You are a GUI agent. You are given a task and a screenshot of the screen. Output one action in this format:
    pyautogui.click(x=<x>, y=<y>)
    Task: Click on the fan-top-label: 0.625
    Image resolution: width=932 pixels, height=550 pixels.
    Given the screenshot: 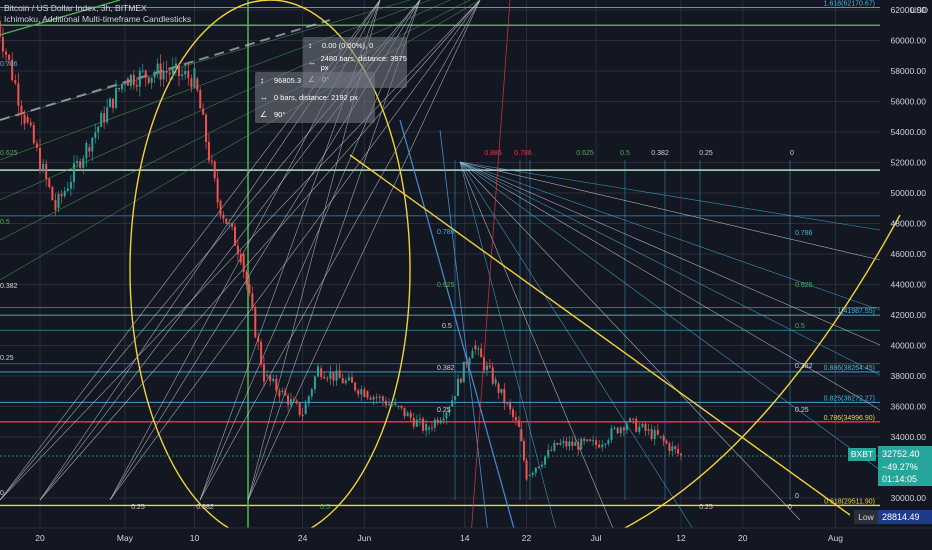 What is the action you would take?
    pyautogui.click(x=585, y=153)
    